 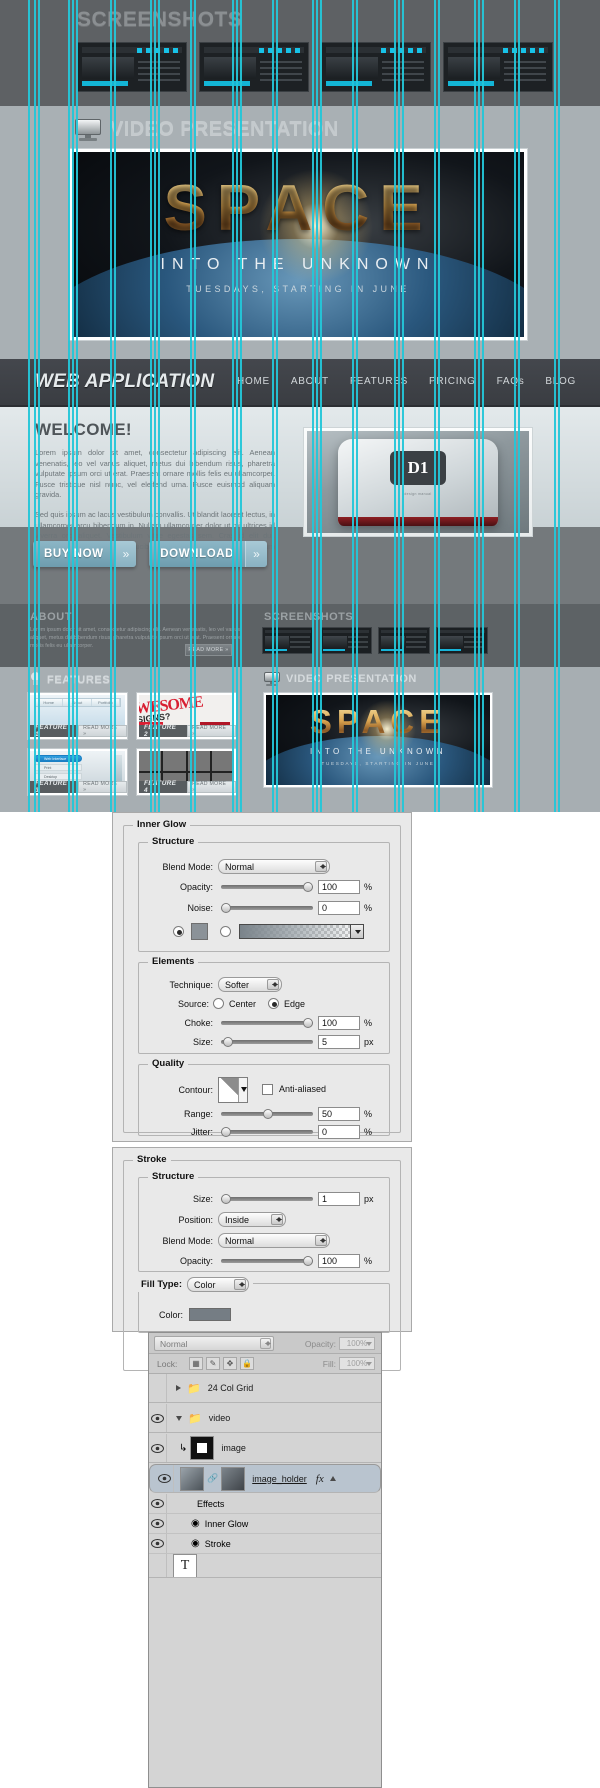 I want to click on lock-brush-icon: ✎, so click(x=213, y=1363).